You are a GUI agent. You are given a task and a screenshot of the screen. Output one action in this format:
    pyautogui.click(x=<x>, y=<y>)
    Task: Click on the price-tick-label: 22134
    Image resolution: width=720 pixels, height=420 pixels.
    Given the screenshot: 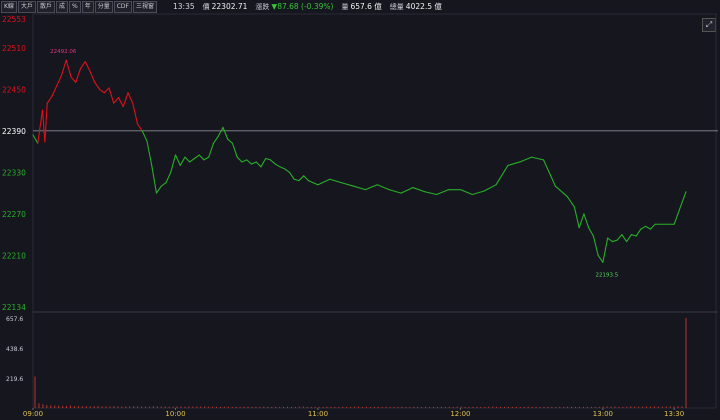 What is the action you would take?
    pyautogui.click(x=14, y=307)
    